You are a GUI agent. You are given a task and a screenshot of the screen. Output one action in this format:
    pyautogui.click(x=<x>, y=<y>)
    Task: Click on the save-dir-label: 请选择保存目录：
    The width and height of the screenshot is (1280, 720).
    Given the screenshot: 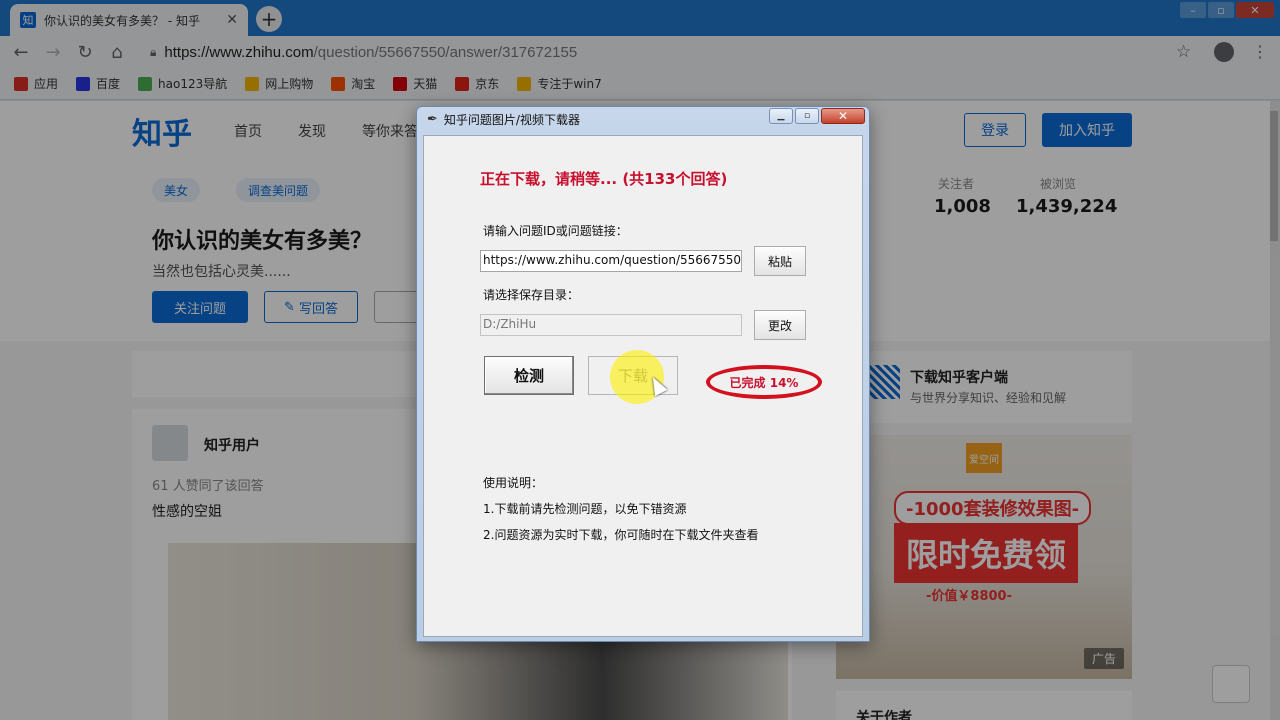 What is the action you would take?
    pyautogui.click(x=531, y=295)
    